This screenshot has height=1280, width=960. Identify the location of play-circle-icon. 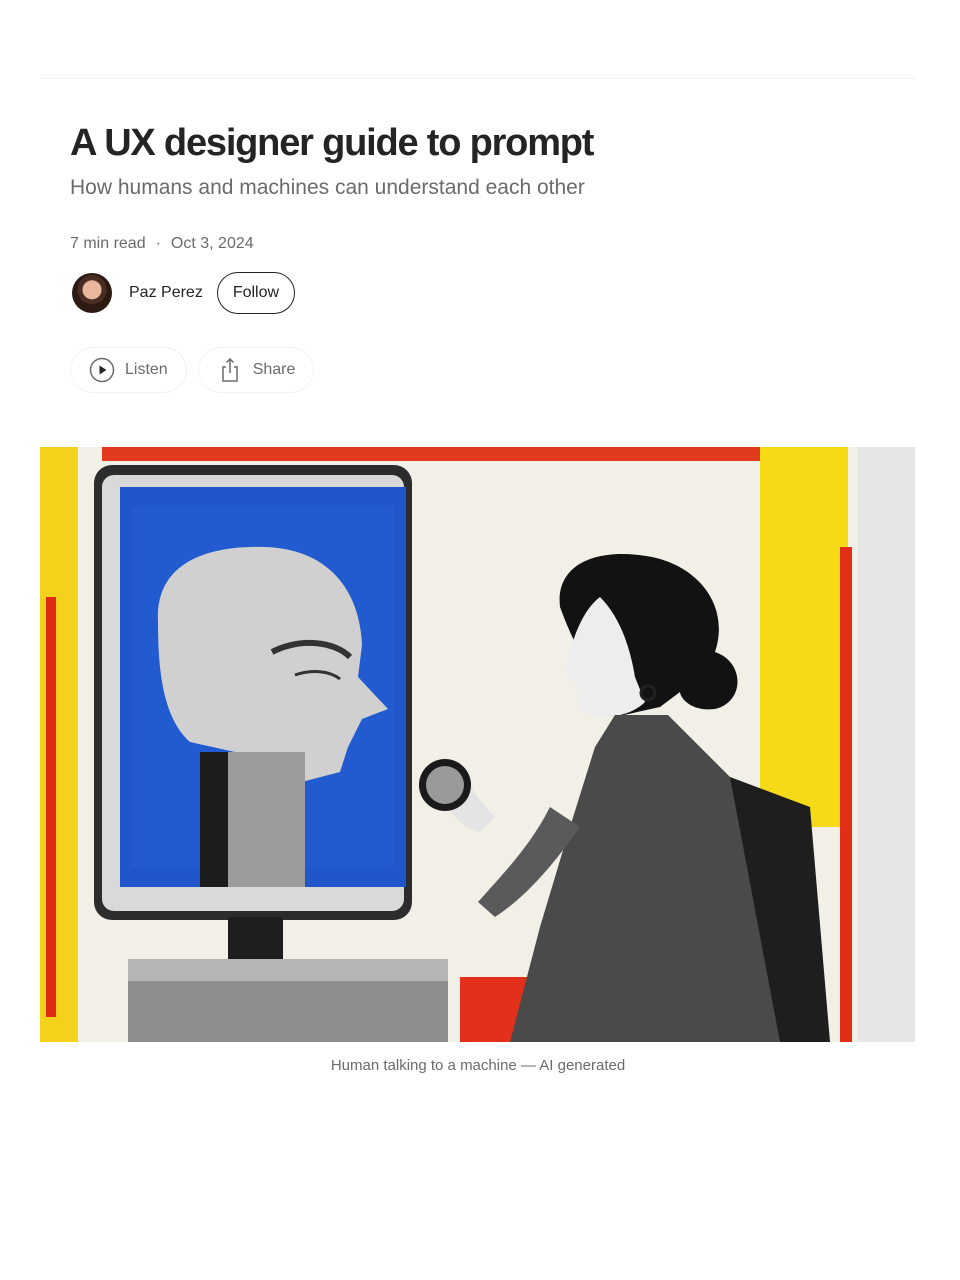
(102, 370).